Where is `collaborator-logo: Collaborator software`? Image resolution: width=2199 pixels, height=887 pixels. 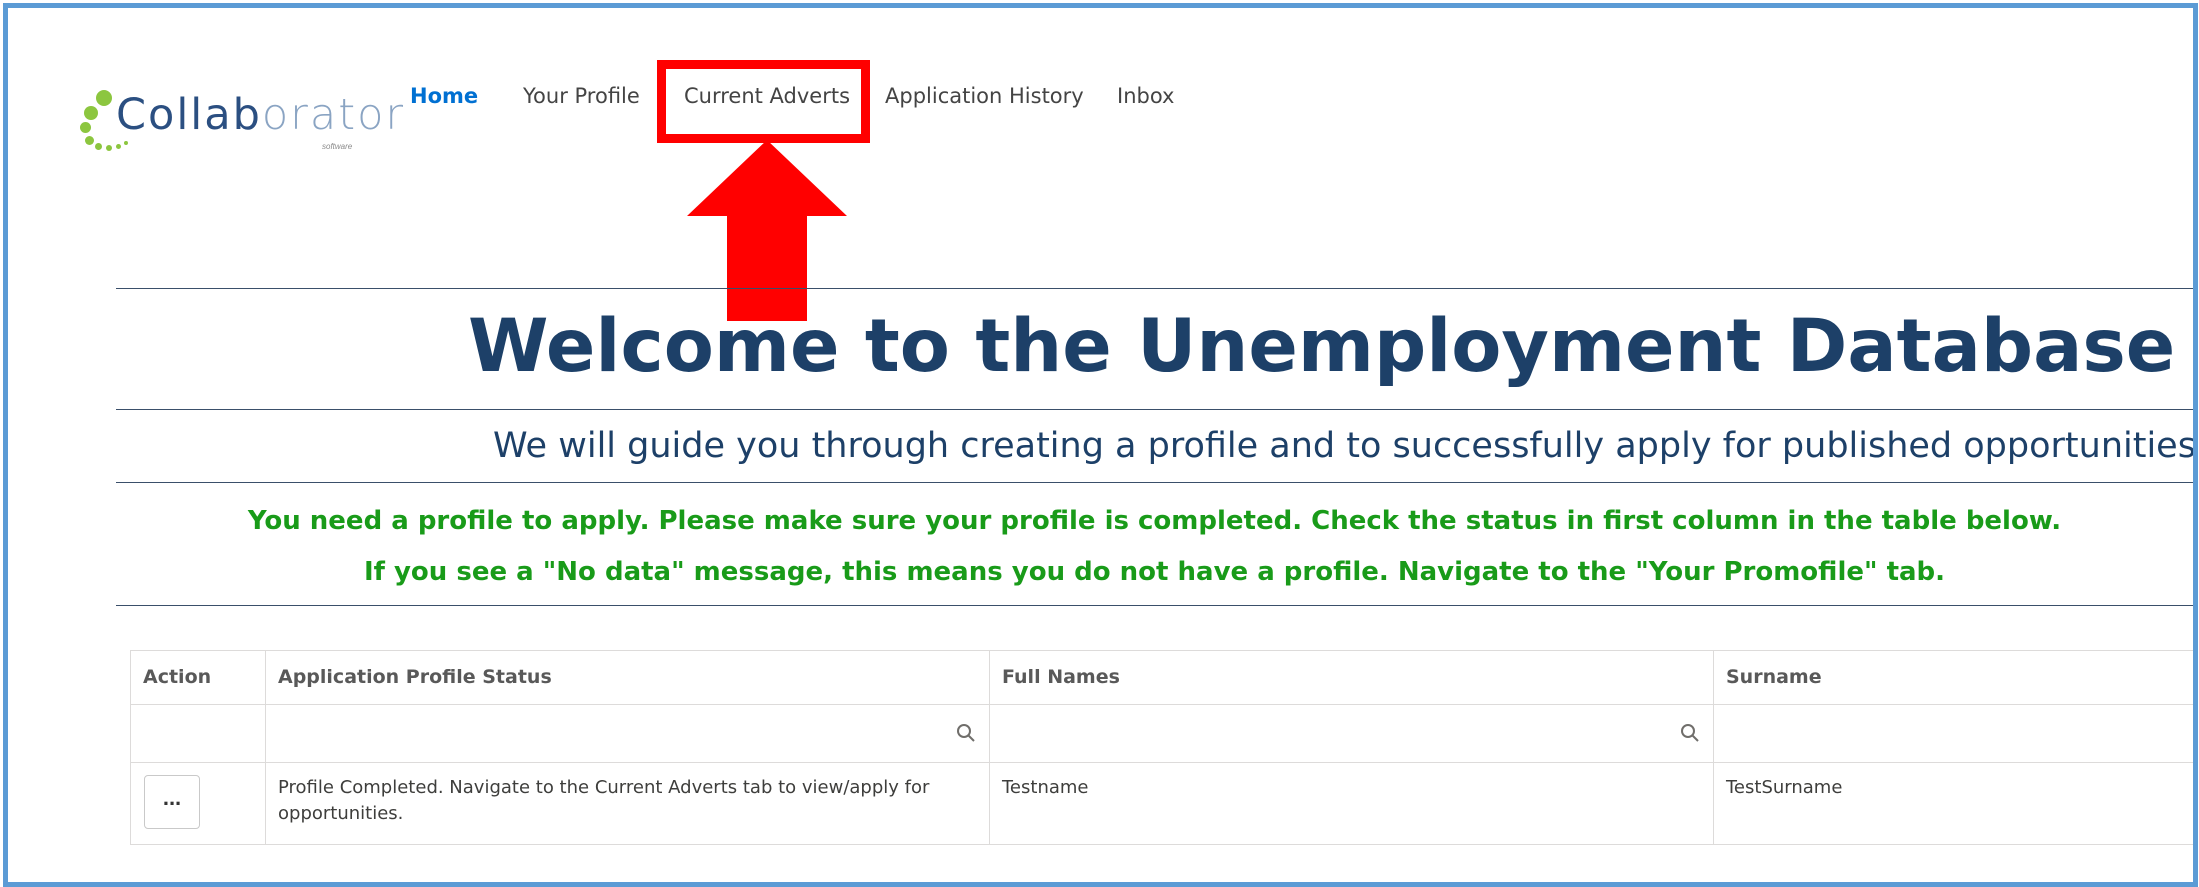
collaborator-logo: Collaborator software is located at coordinates (240, 125).